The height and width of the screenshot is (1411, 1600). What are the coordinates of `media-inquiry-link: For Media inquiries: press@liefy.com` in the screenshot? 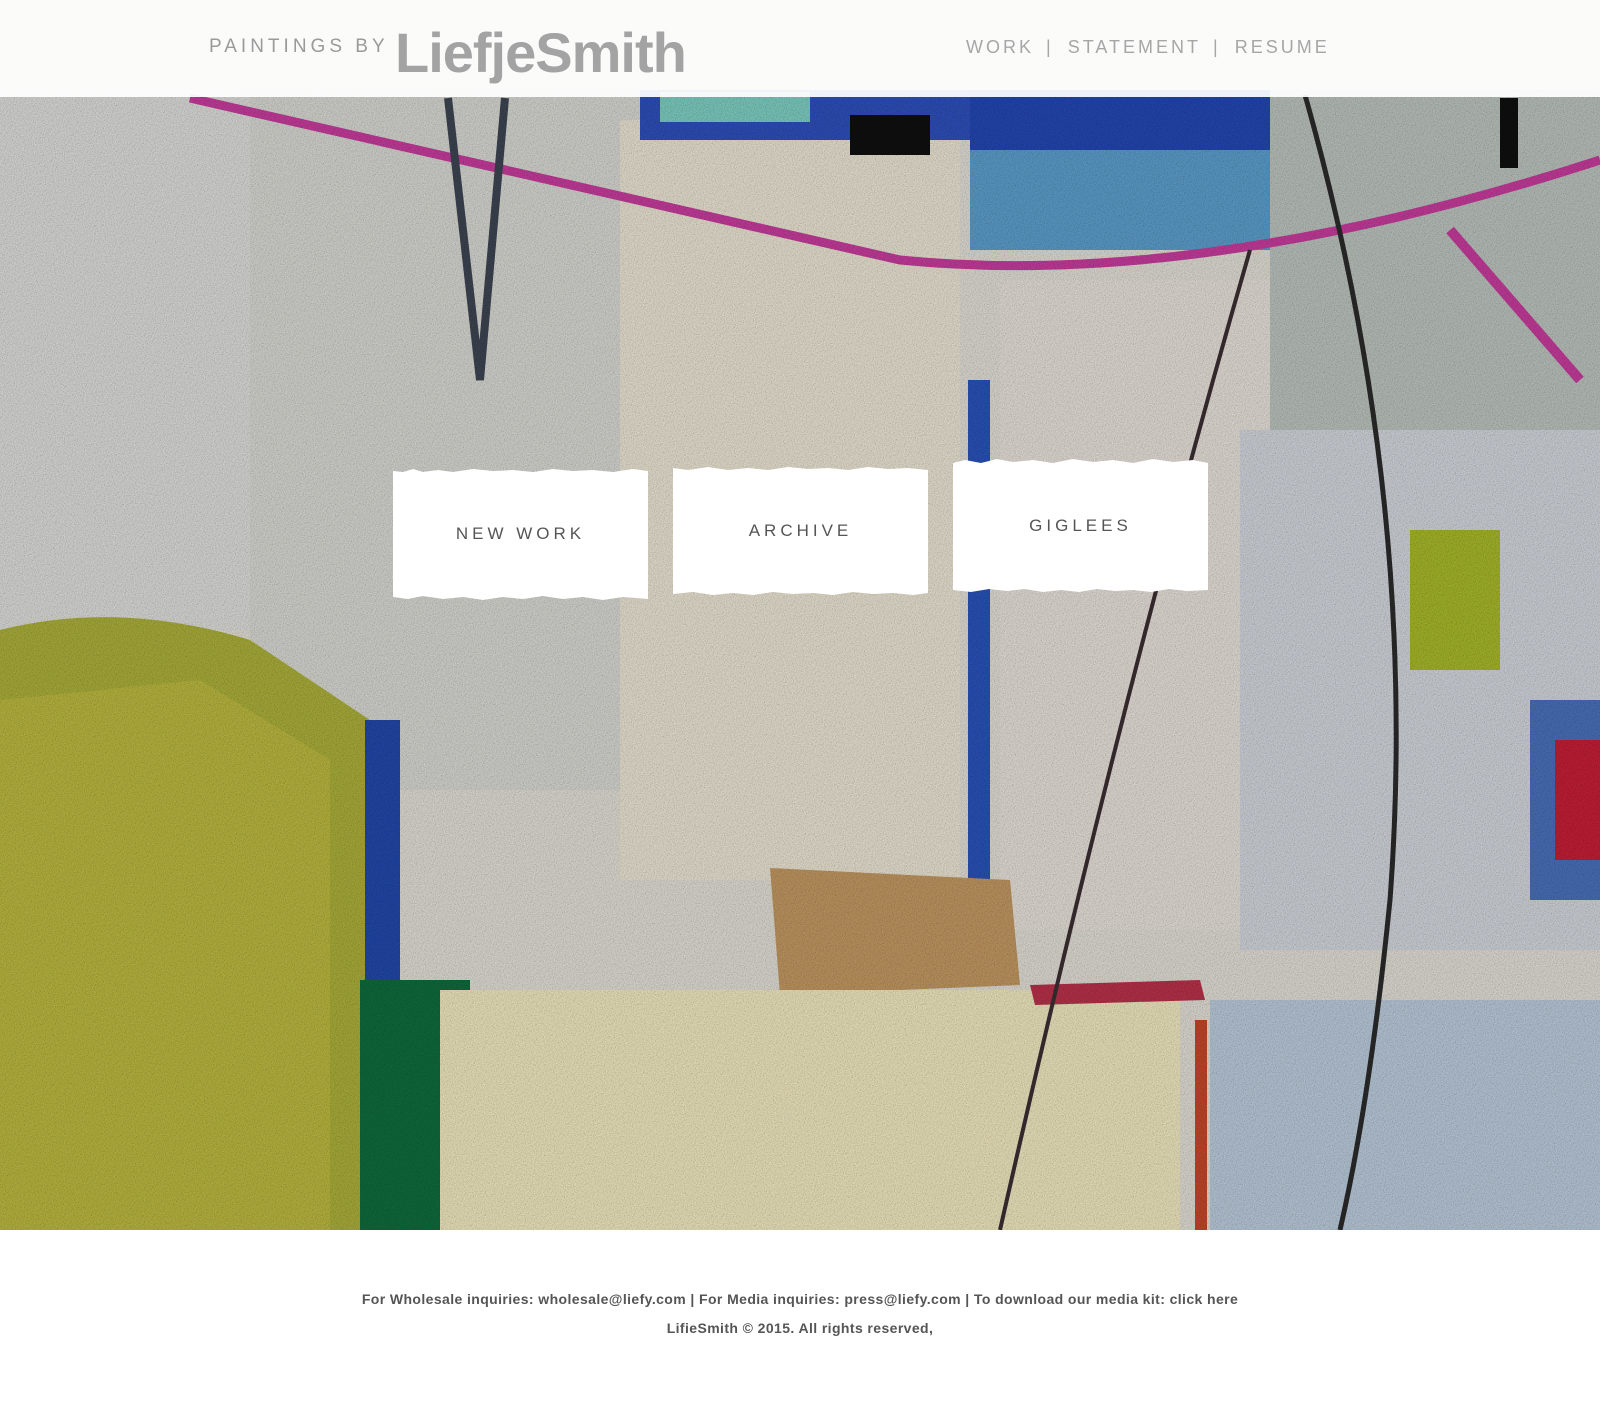 It's located at (830, 1299).